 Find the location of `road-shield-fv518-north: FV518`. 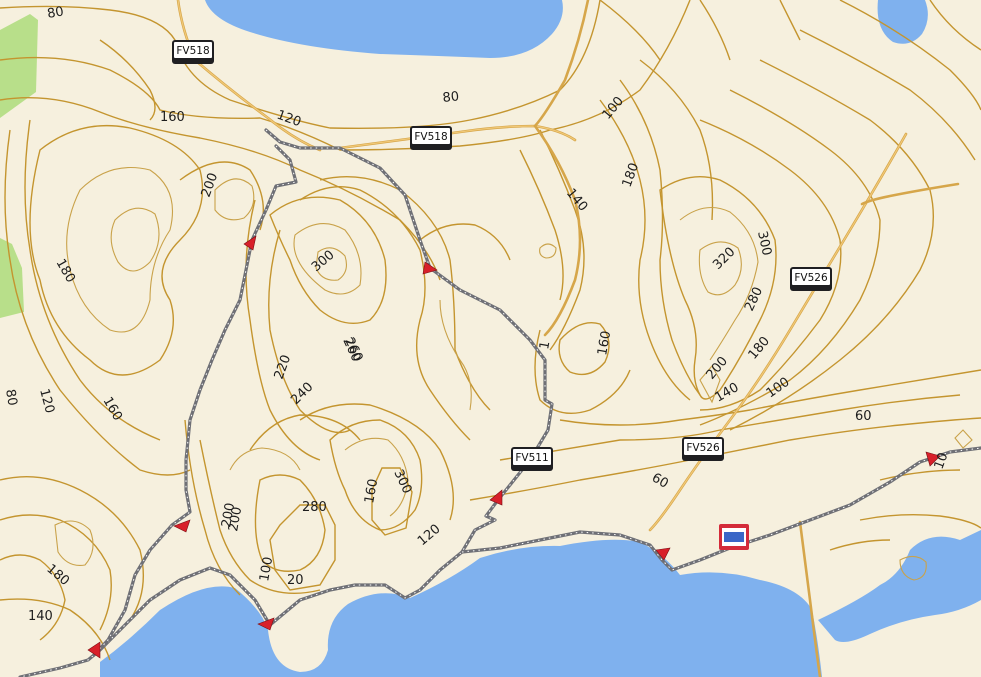

road-shield-fv518-north: FV518 is located at coordinates (193, 52).